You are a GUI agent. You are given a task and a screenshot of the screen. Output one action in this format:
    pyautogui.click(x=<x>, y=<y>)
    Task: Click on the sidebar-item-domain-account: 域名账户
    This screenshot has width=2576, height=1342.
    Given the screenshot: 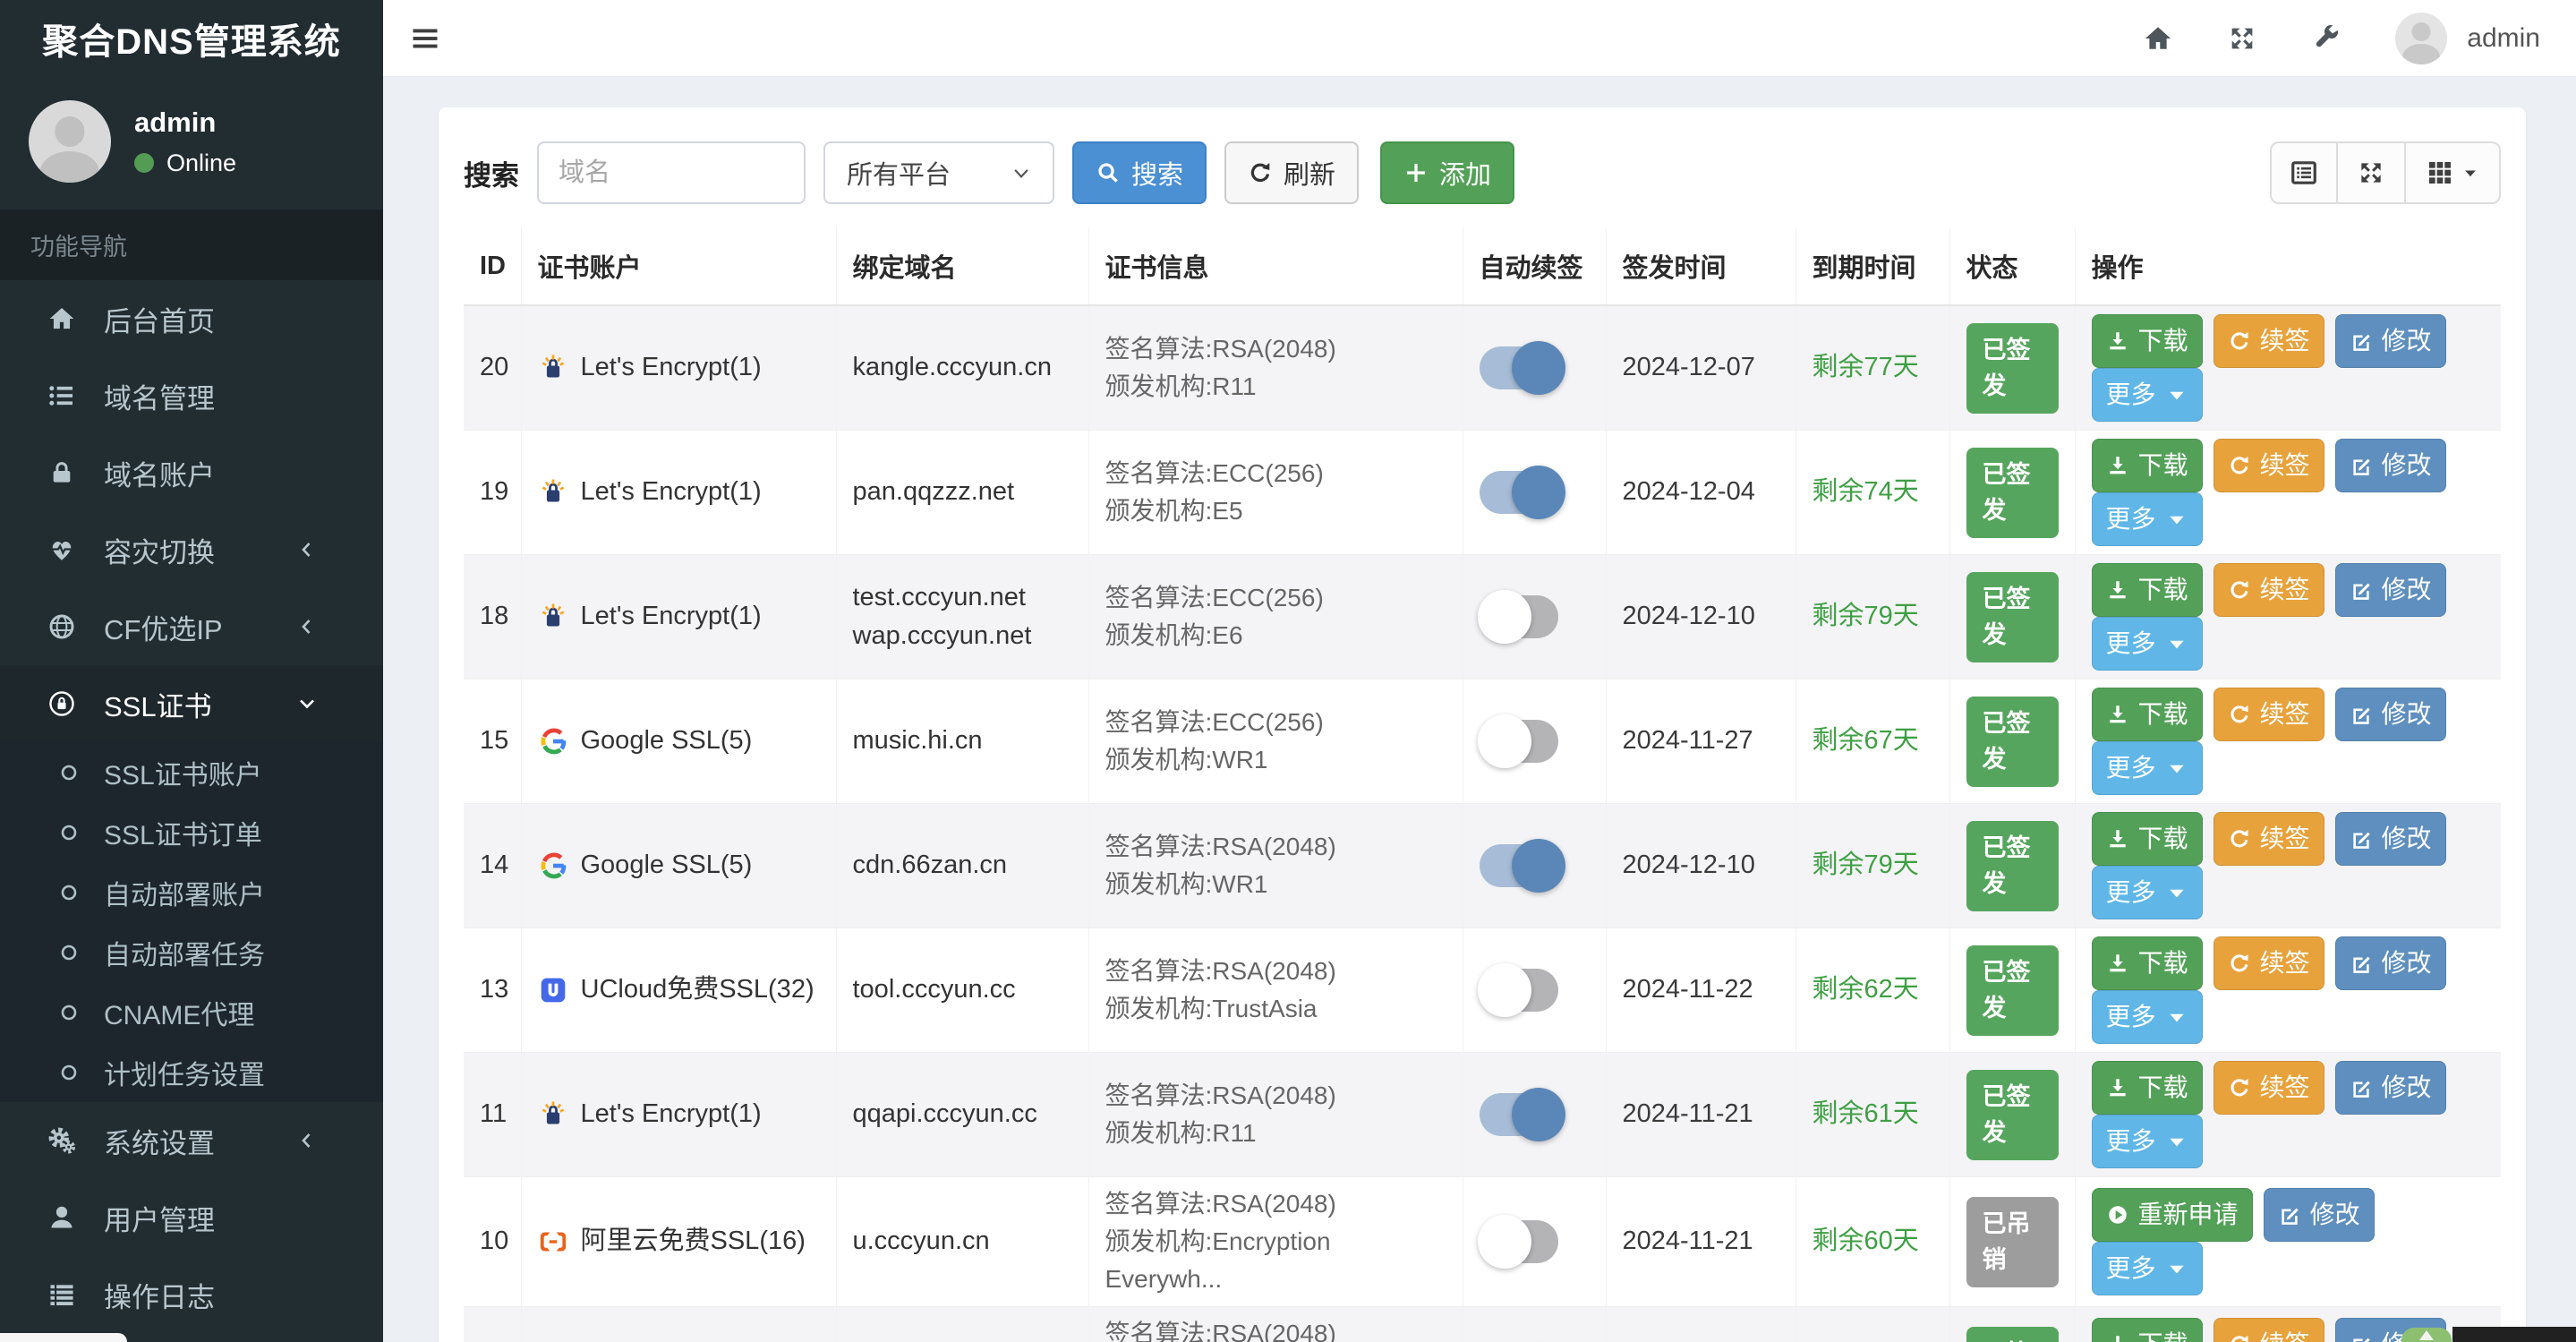 What is the action you would take?
    pyautogui.click(x=191, y=472)
    